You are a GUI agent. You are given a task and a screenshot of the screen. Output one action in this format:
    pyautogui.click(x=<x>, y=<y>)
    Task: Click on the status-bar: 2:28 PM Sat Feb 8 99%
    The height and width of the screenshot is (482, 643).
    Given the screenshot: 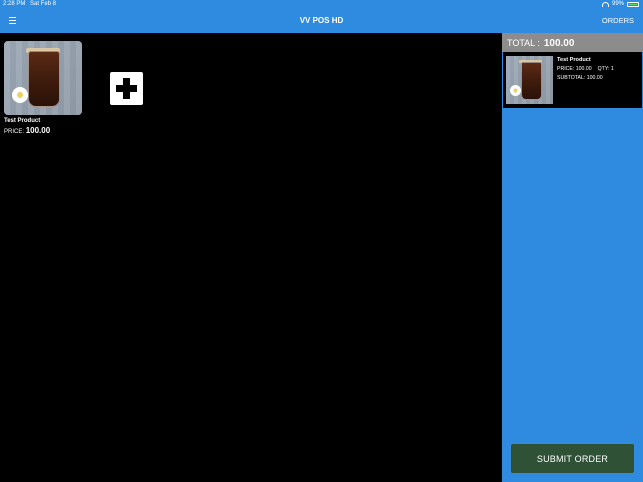 What is the action you would take?
    pyautogui.click(x=321, y=4)
    